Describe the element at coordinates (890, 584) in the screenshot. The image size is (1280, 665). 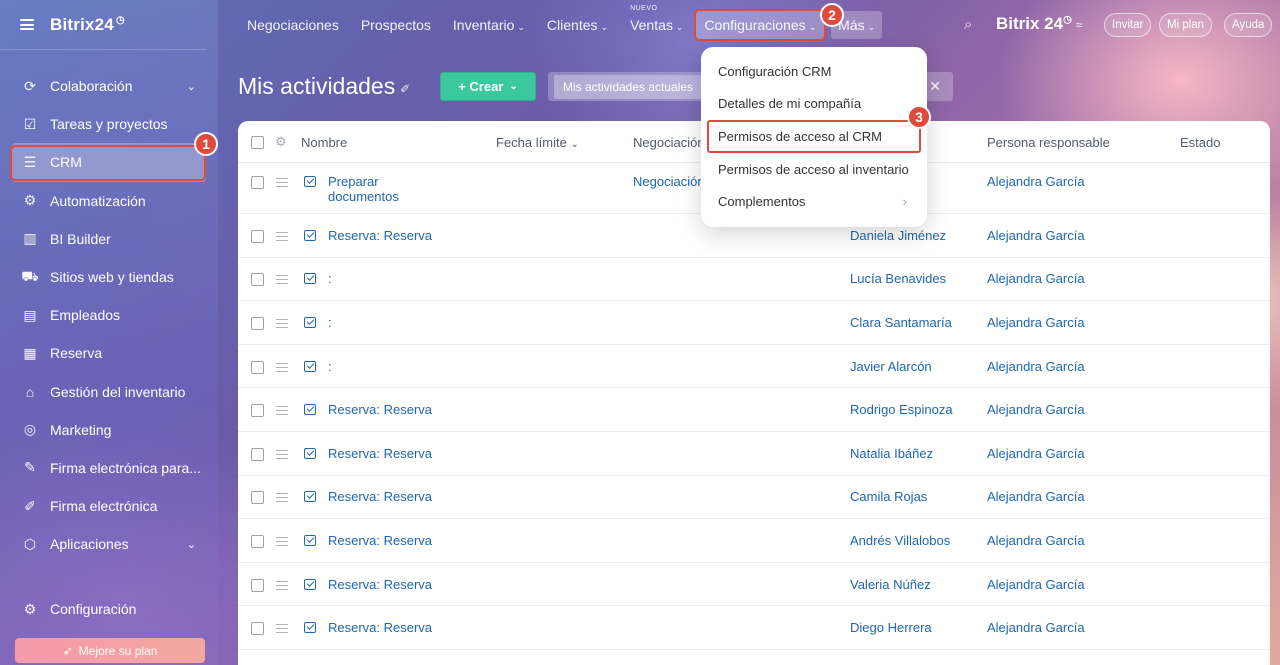
I see `contact-link: Valeria Núñez` at that location.